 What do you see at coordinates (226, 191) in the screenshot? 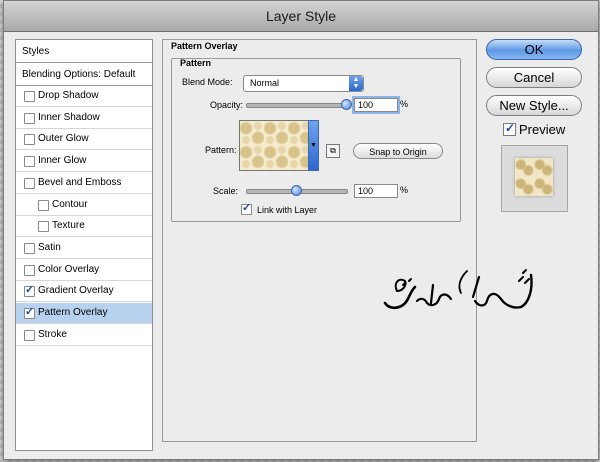
I see `scale-label: Scale:` at bounding box center [226, 191].